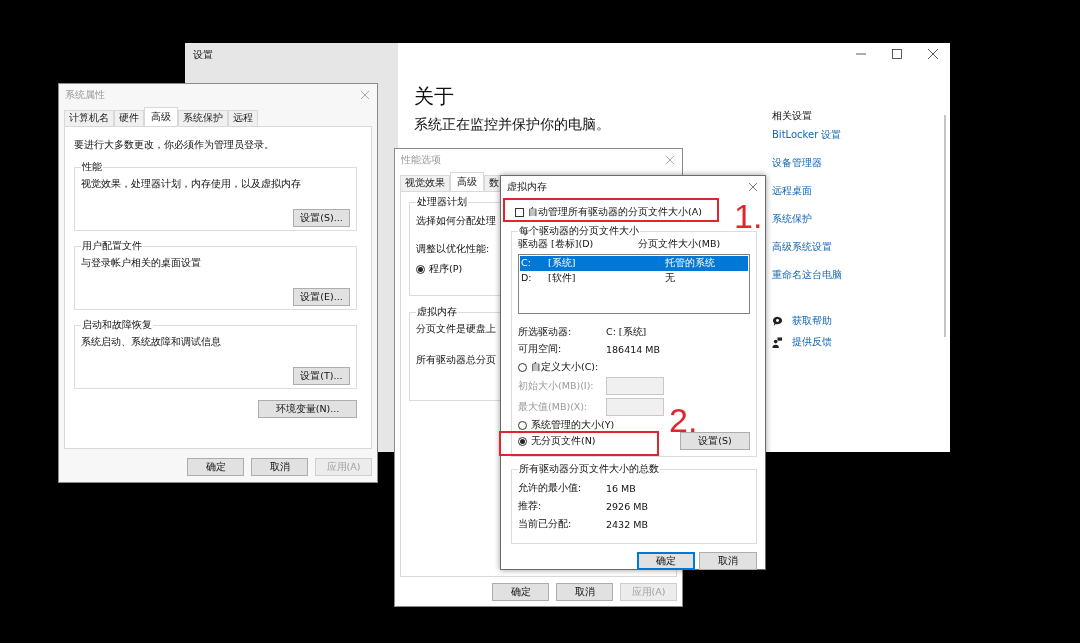 The image size is (1080, 643). I want to click on drive-label: [软件], so click(562, 278).